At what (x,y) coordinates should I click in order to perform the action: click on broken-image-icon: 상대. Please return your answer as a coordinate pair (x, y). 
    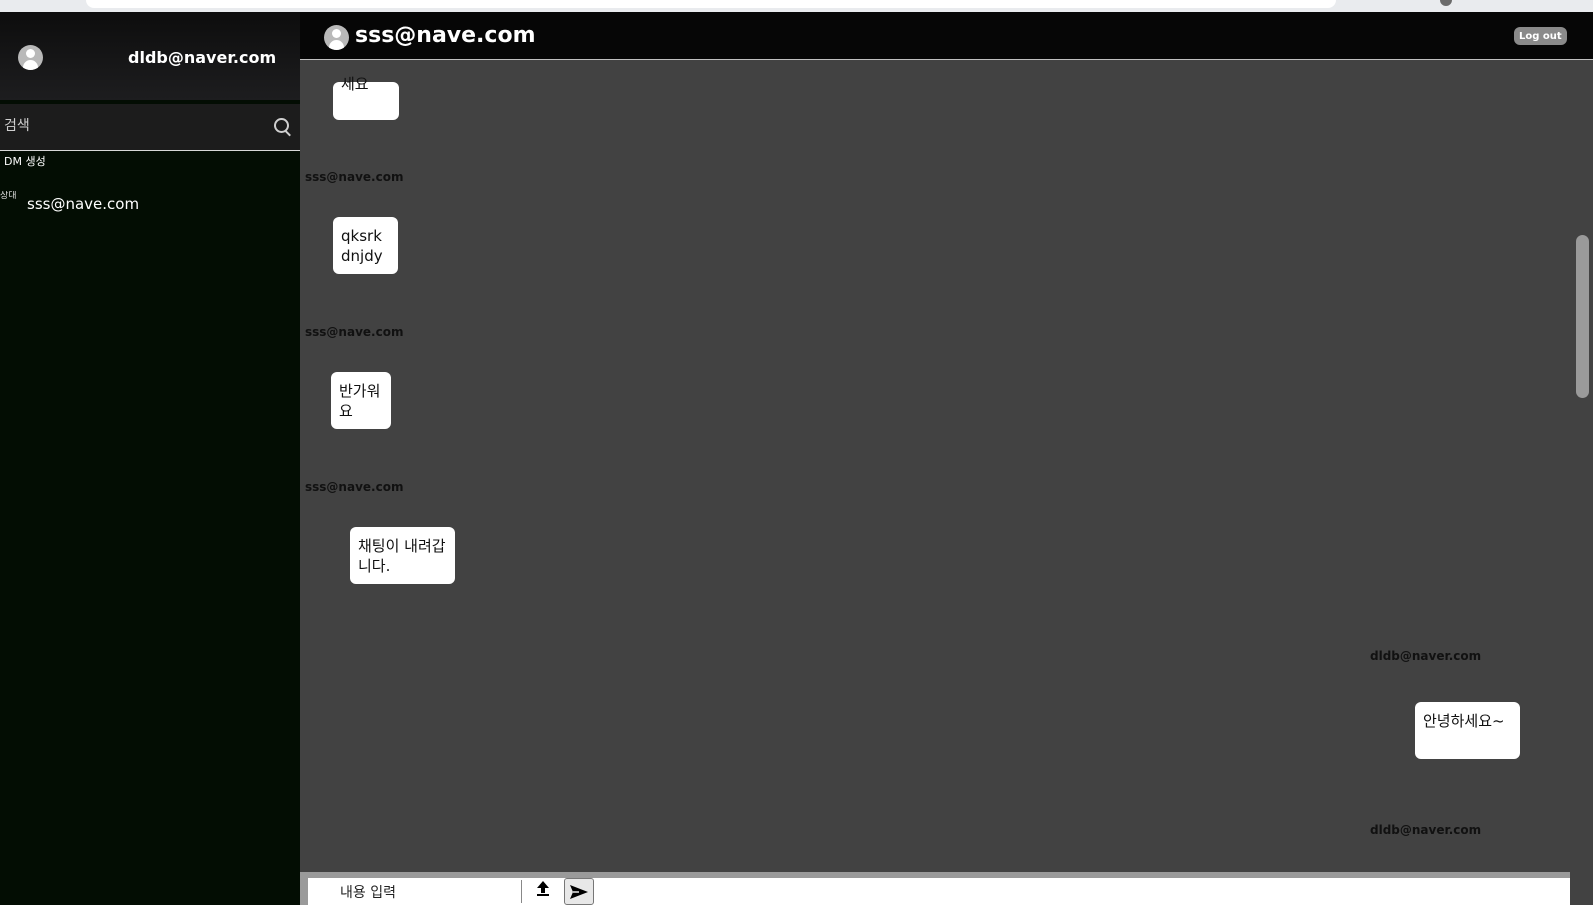
    Looking at the image, I should click on (8, 196).